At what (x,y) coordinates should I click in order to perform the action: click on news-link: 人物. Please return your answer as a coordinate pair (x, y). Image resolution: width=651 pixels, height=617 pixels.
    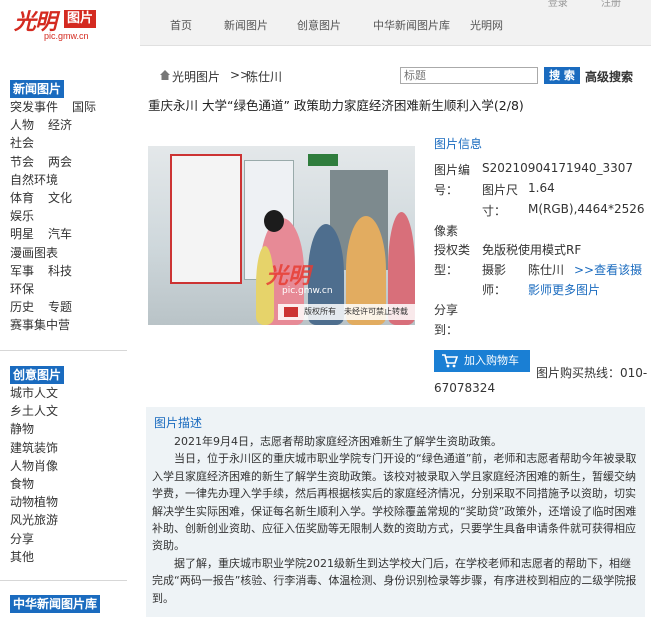
    Looking at the image, I should click on (22, 125).